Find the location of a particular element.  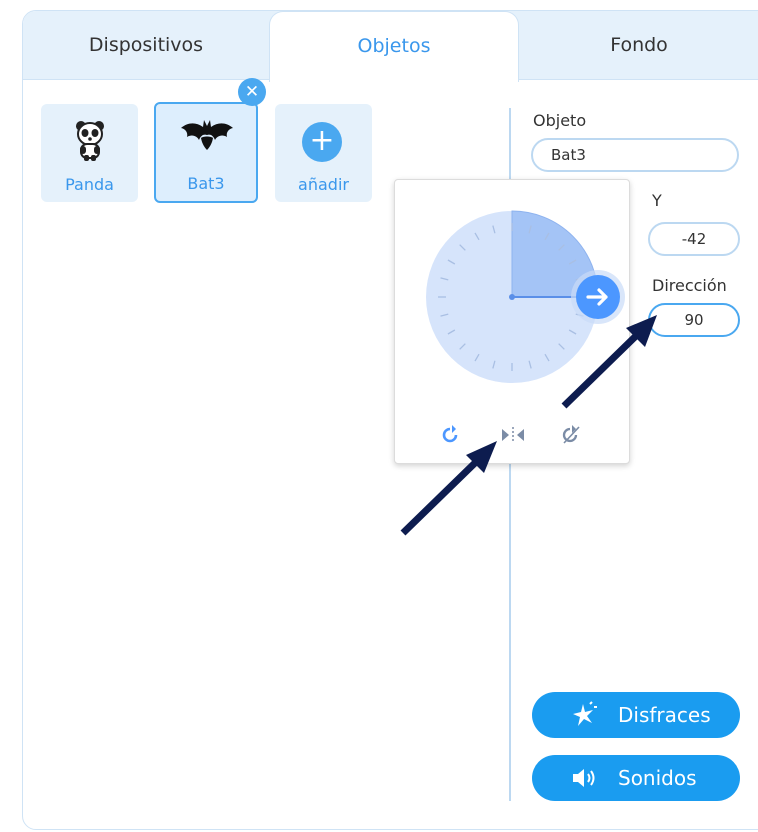

y-field: -42 is located at coordinates (694, 239).